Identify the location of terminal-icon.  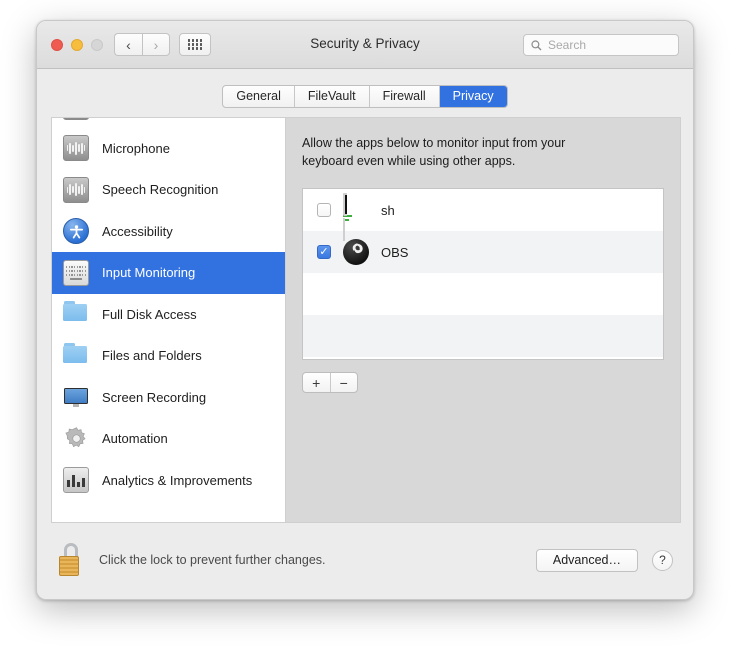
(356, 217).